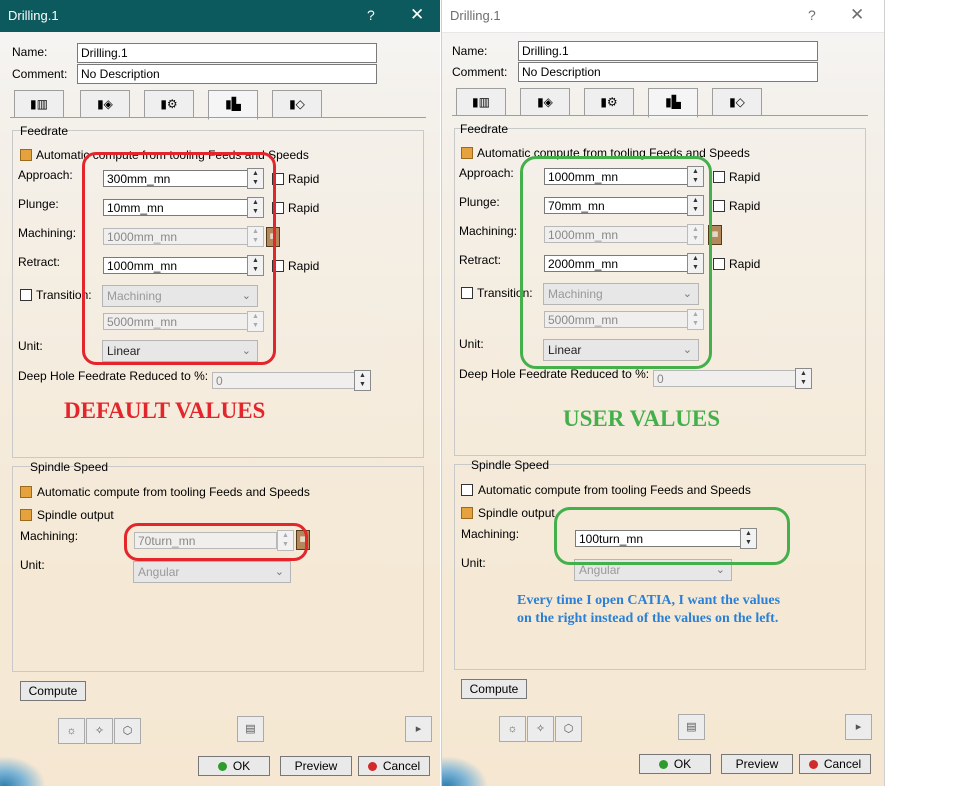  I want to click on approach-rapid-checkbox, so click(719, 177).